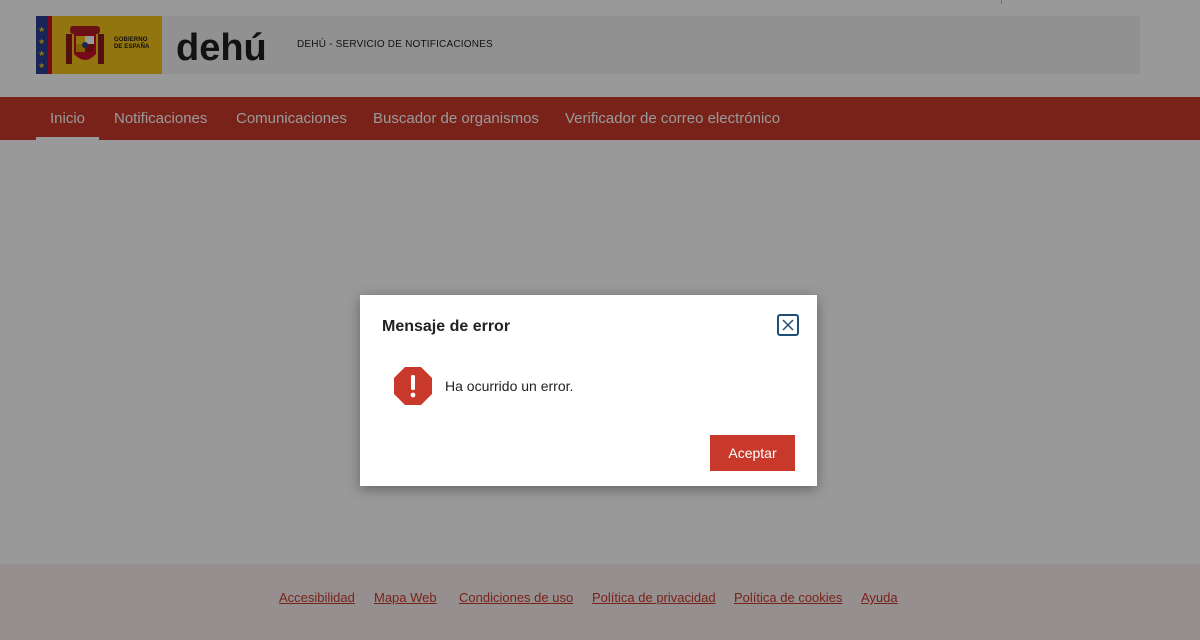  Describe the element at coordinates (509, 386) in the screenshot. I see `dialog-message: Ha ocurrido un error.` at that location.